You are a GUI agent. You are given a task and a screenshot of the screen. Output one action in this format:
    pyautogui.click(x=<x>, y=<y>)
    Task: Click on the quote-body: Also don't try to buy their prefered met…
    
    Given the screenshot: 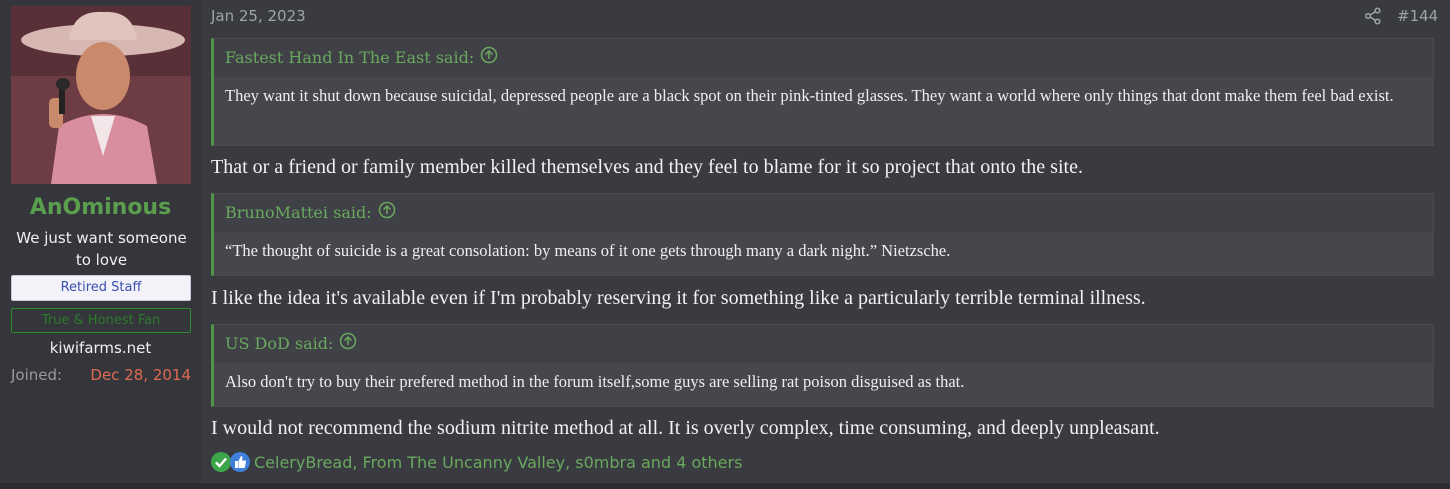 What is the action you would take?
    pyautogui.click(x=823, y=384)
    